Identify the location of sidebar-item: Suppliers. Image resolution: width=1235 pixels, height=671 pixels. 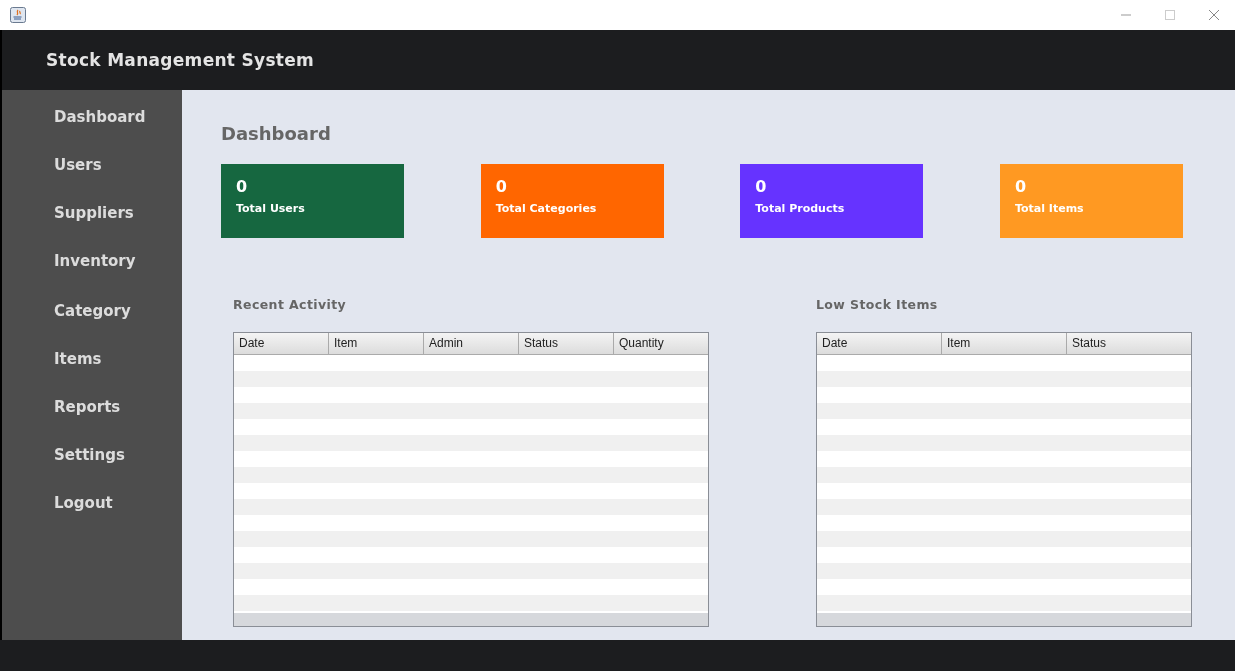
(94, 213).